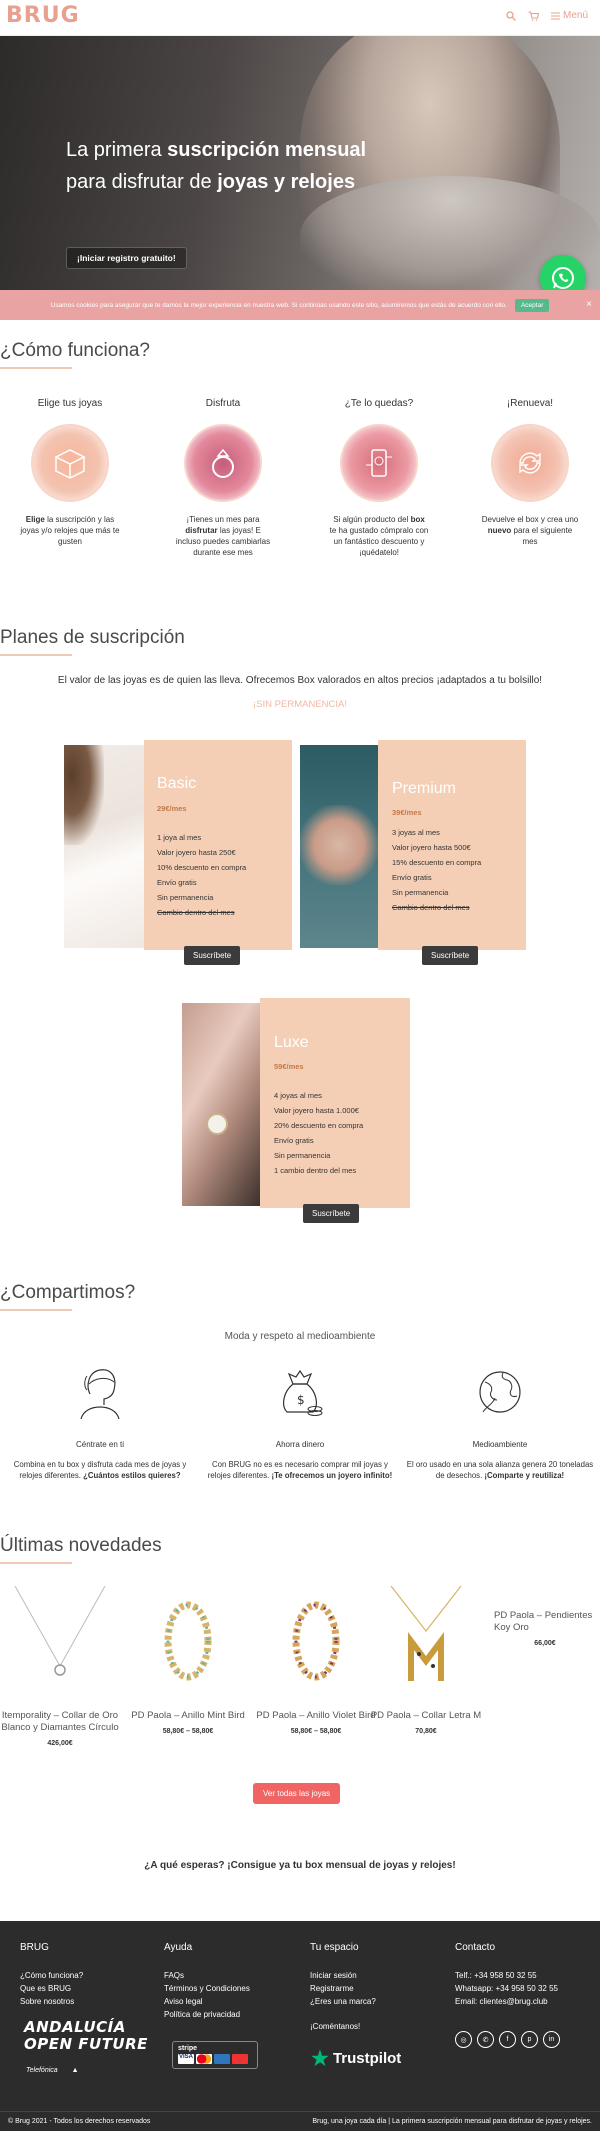  Describe the element at coordinates (142, 182) in the screenshot. I see `hero-title-part: para disfrutar de` at that location.